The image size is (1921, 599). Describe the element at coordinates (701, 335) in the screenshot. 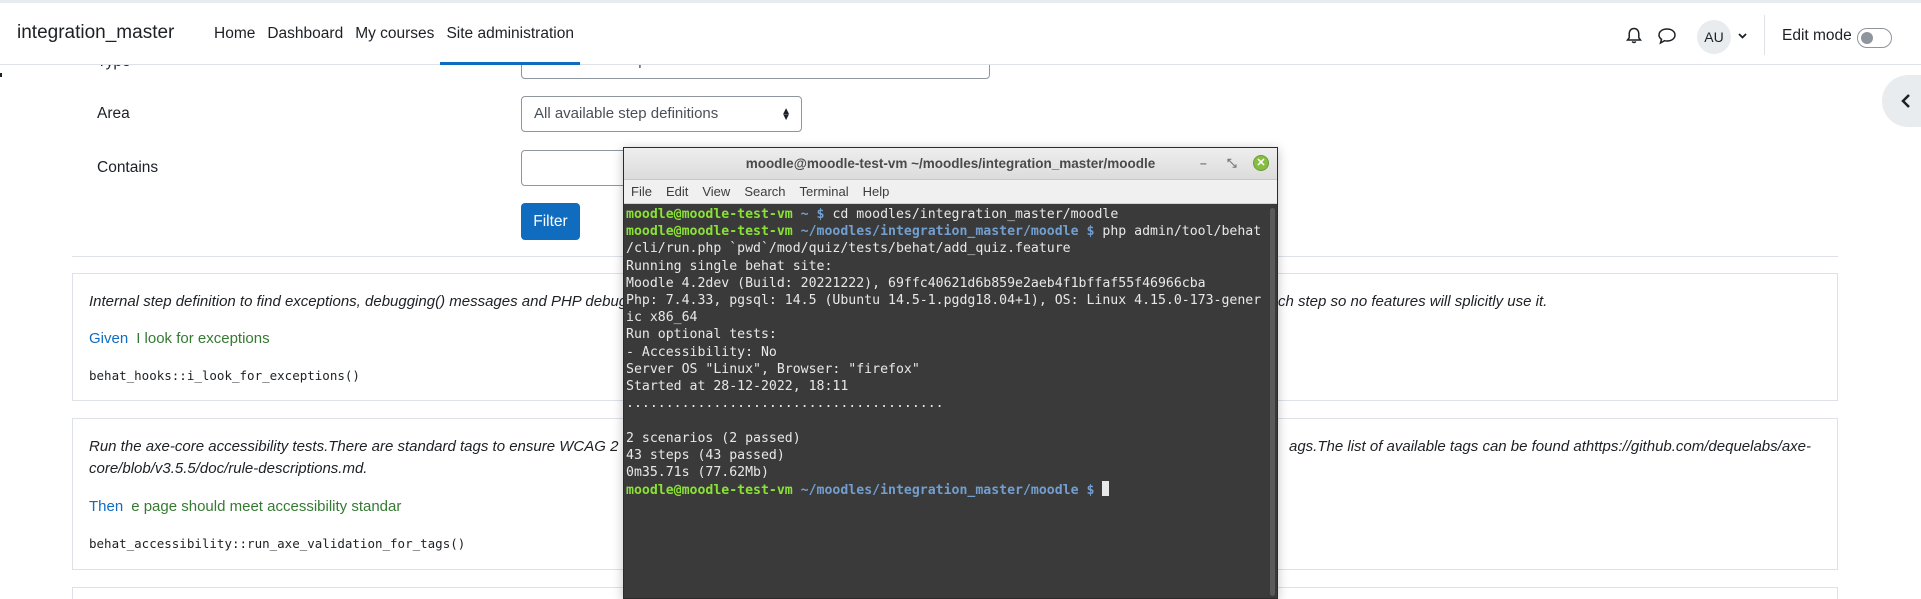

I see `terminal-line: Run optional tests:` at that location.